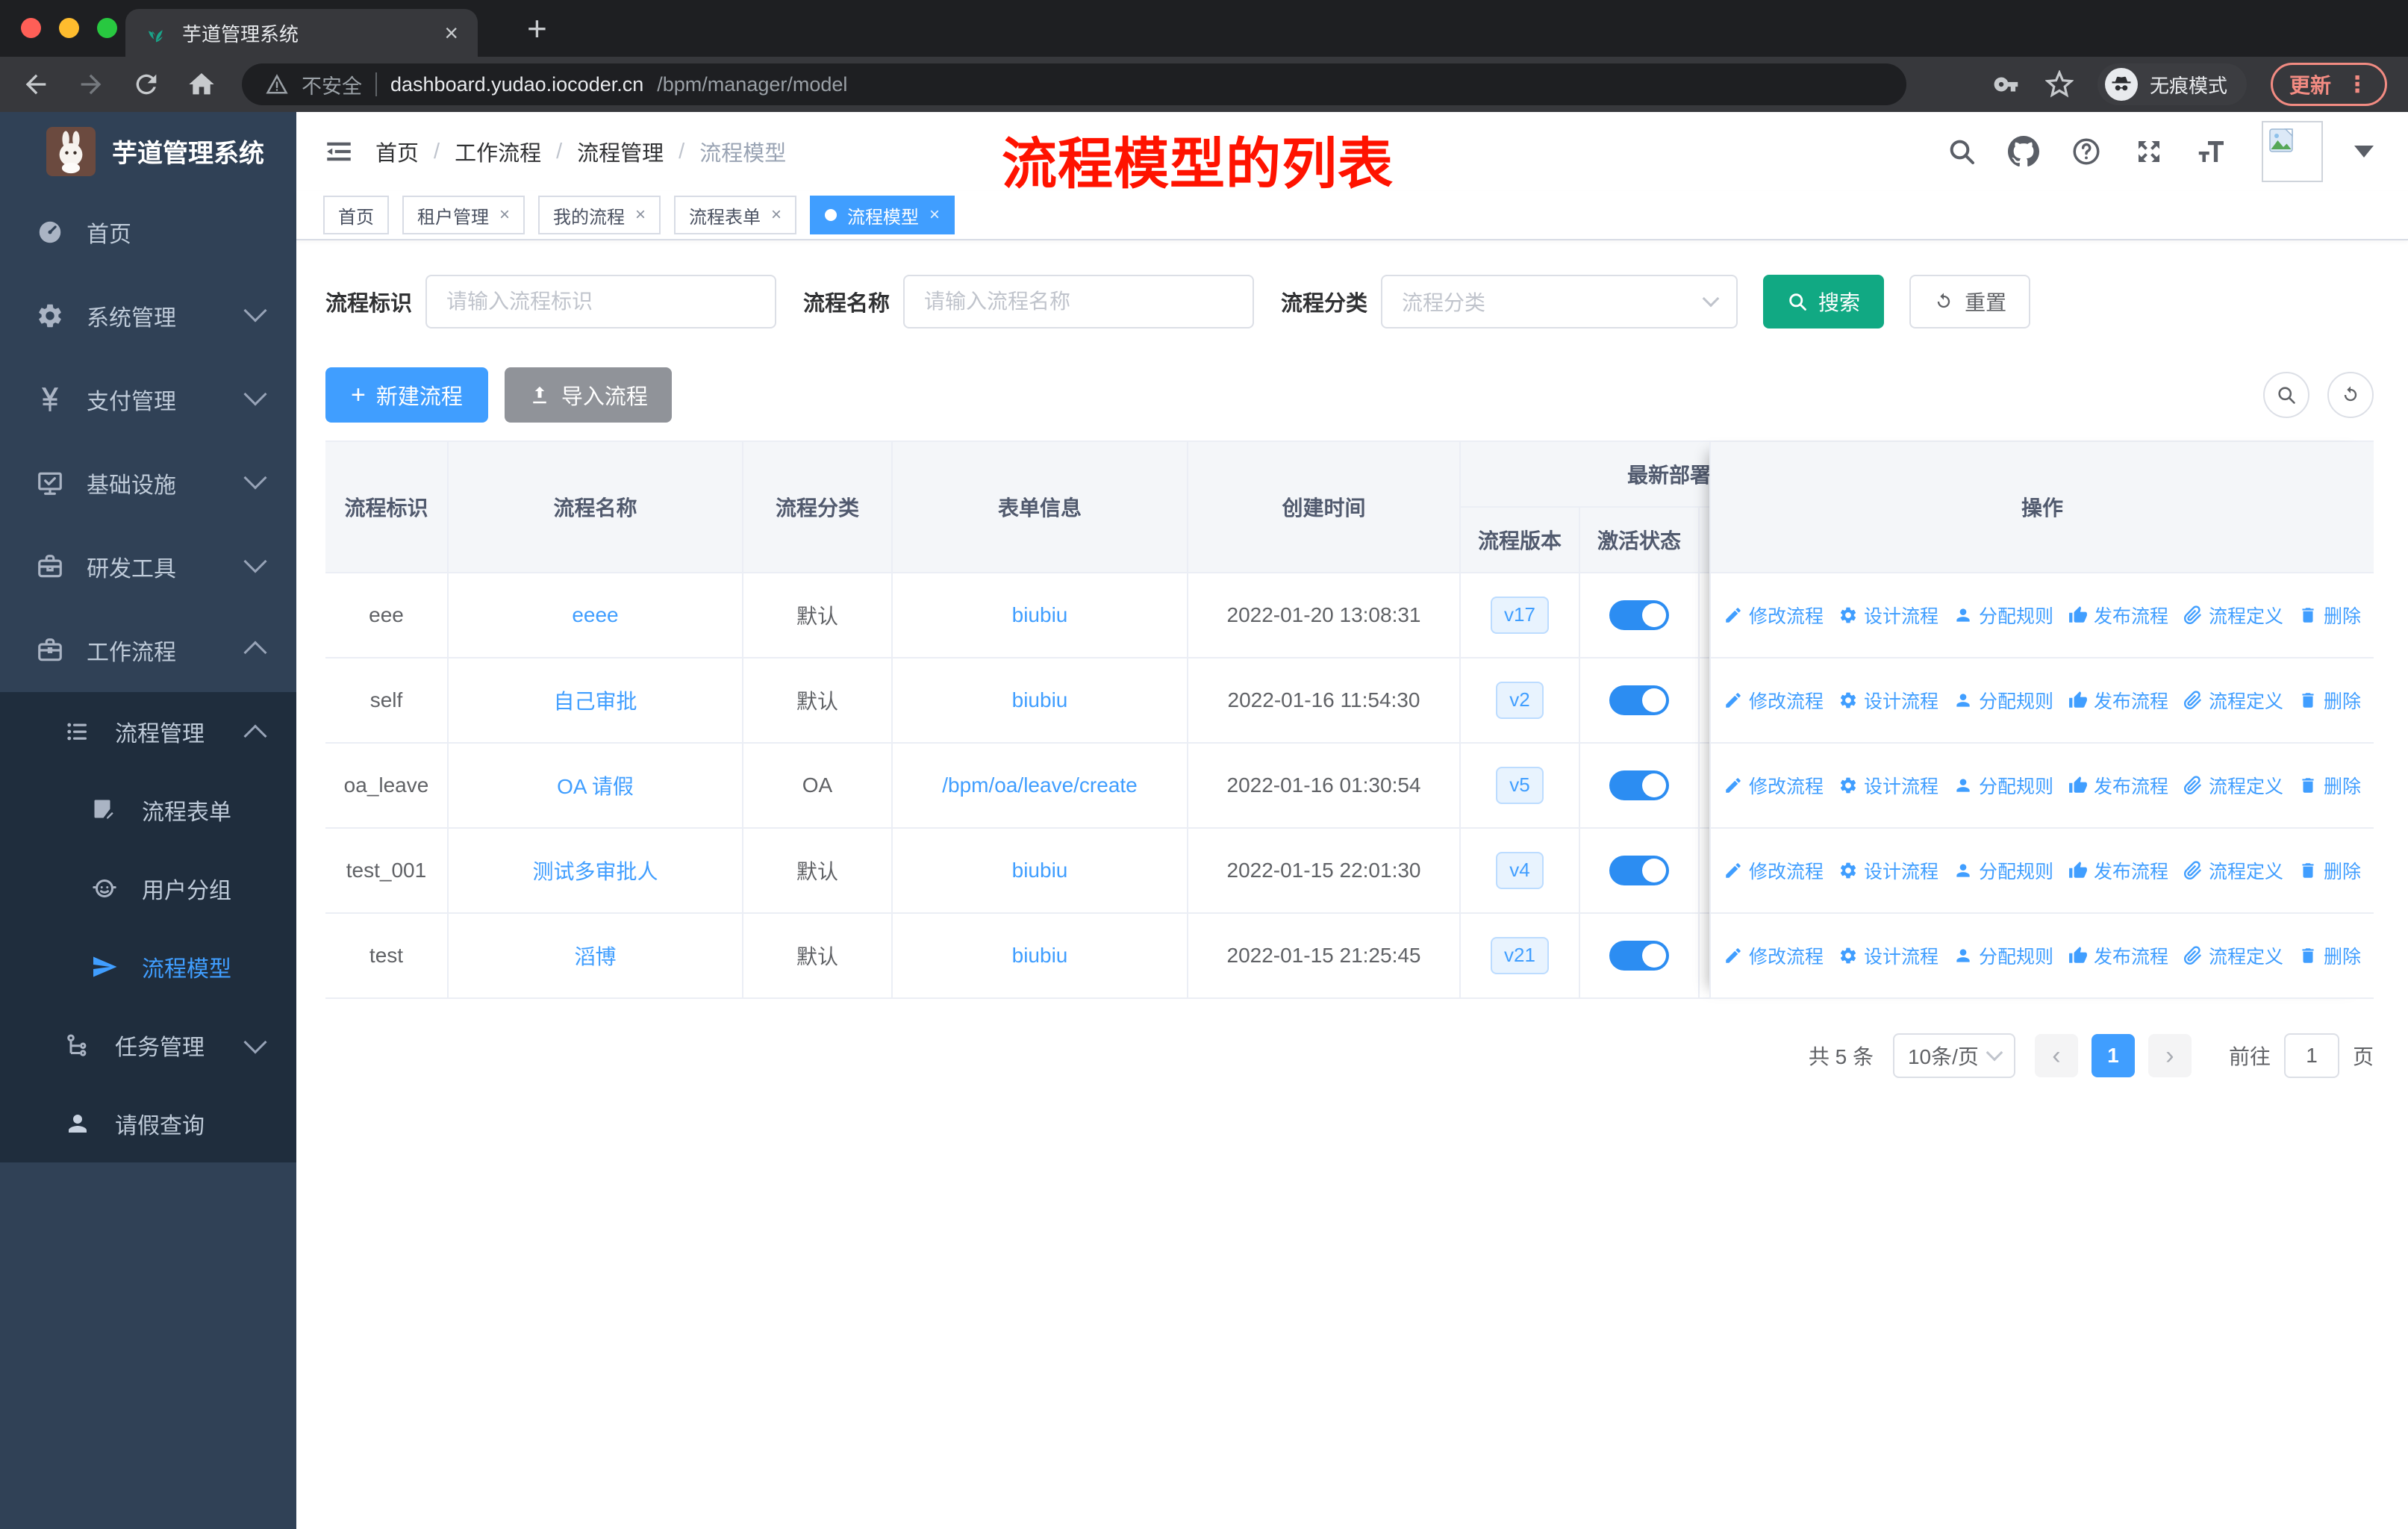 This screenshot has height=1529, width=2408. What do you see at coordinates (1559, 301) in the screenshot?
I see `category-select: 流程分类` at bounding box center [1559, 301].